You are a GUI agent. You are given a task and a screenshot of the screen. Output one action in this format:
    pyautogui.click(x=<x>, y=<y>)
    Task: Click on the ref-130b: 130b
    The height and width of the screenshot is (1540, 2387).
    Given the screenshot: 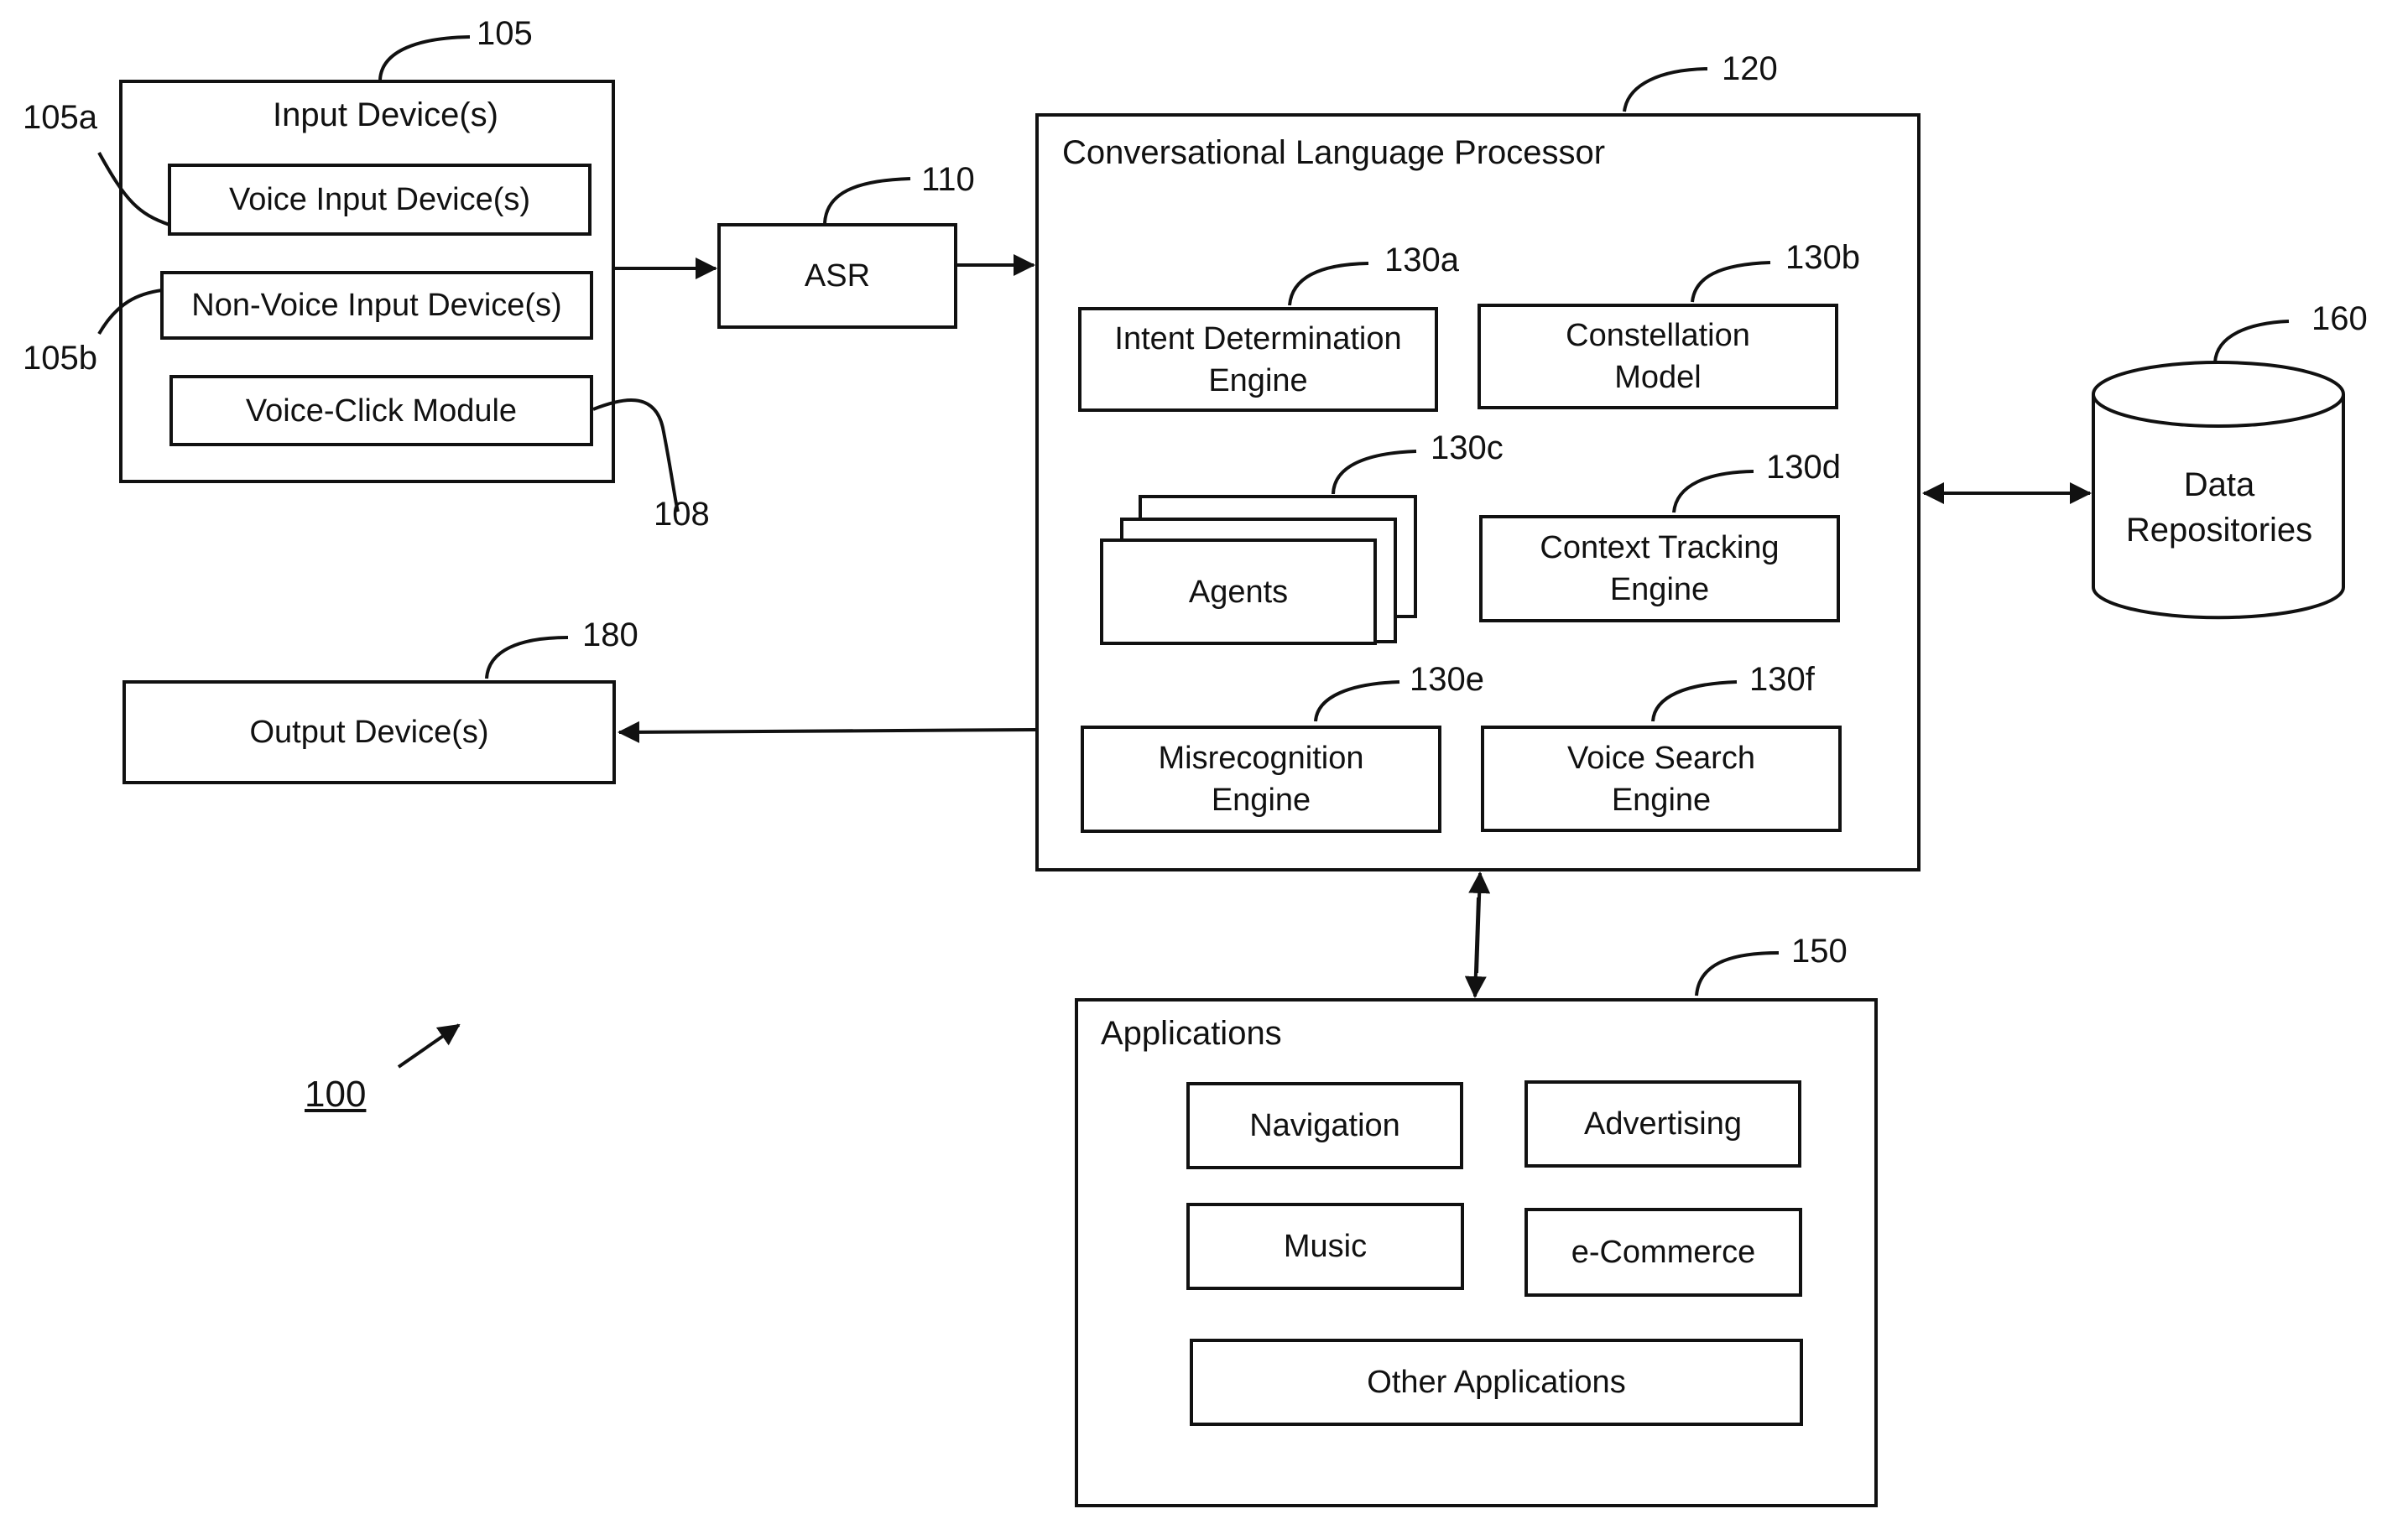 What is the action you would take?
    pyautogui.click(x=1823, y=258)
    